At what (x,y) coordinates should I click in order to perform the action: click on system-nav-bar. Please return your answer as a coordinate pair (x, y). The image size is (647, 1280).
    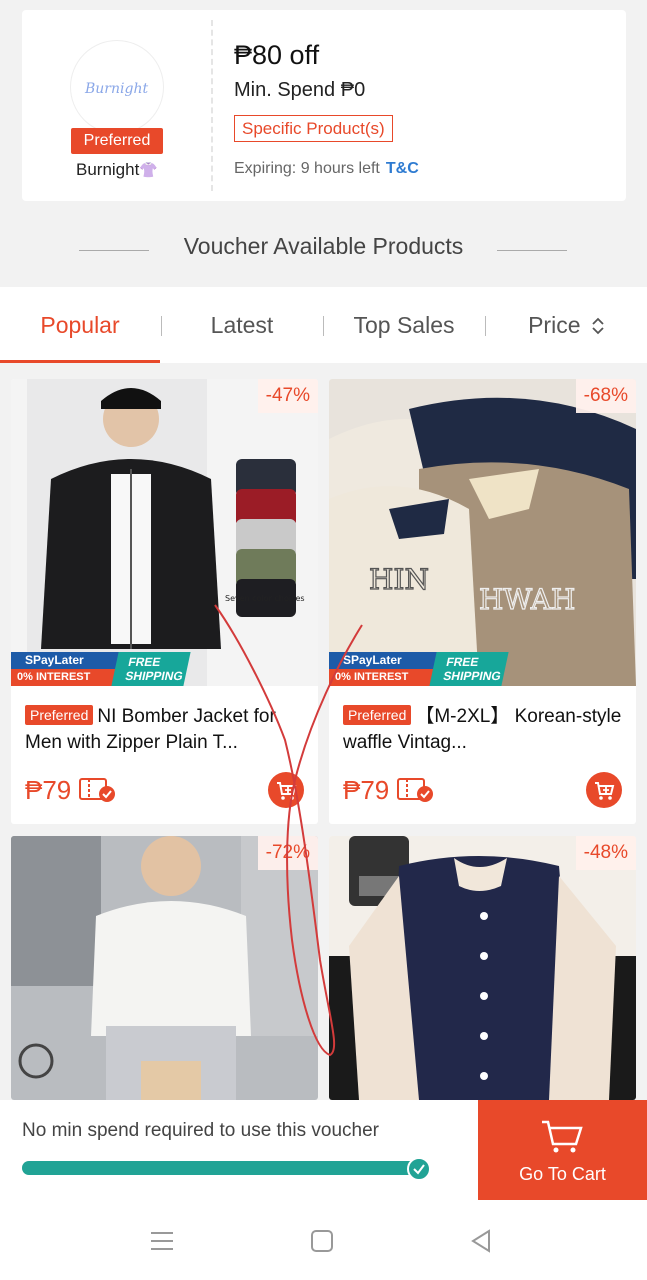
    Looking at the image, I should click on (323, 1240).